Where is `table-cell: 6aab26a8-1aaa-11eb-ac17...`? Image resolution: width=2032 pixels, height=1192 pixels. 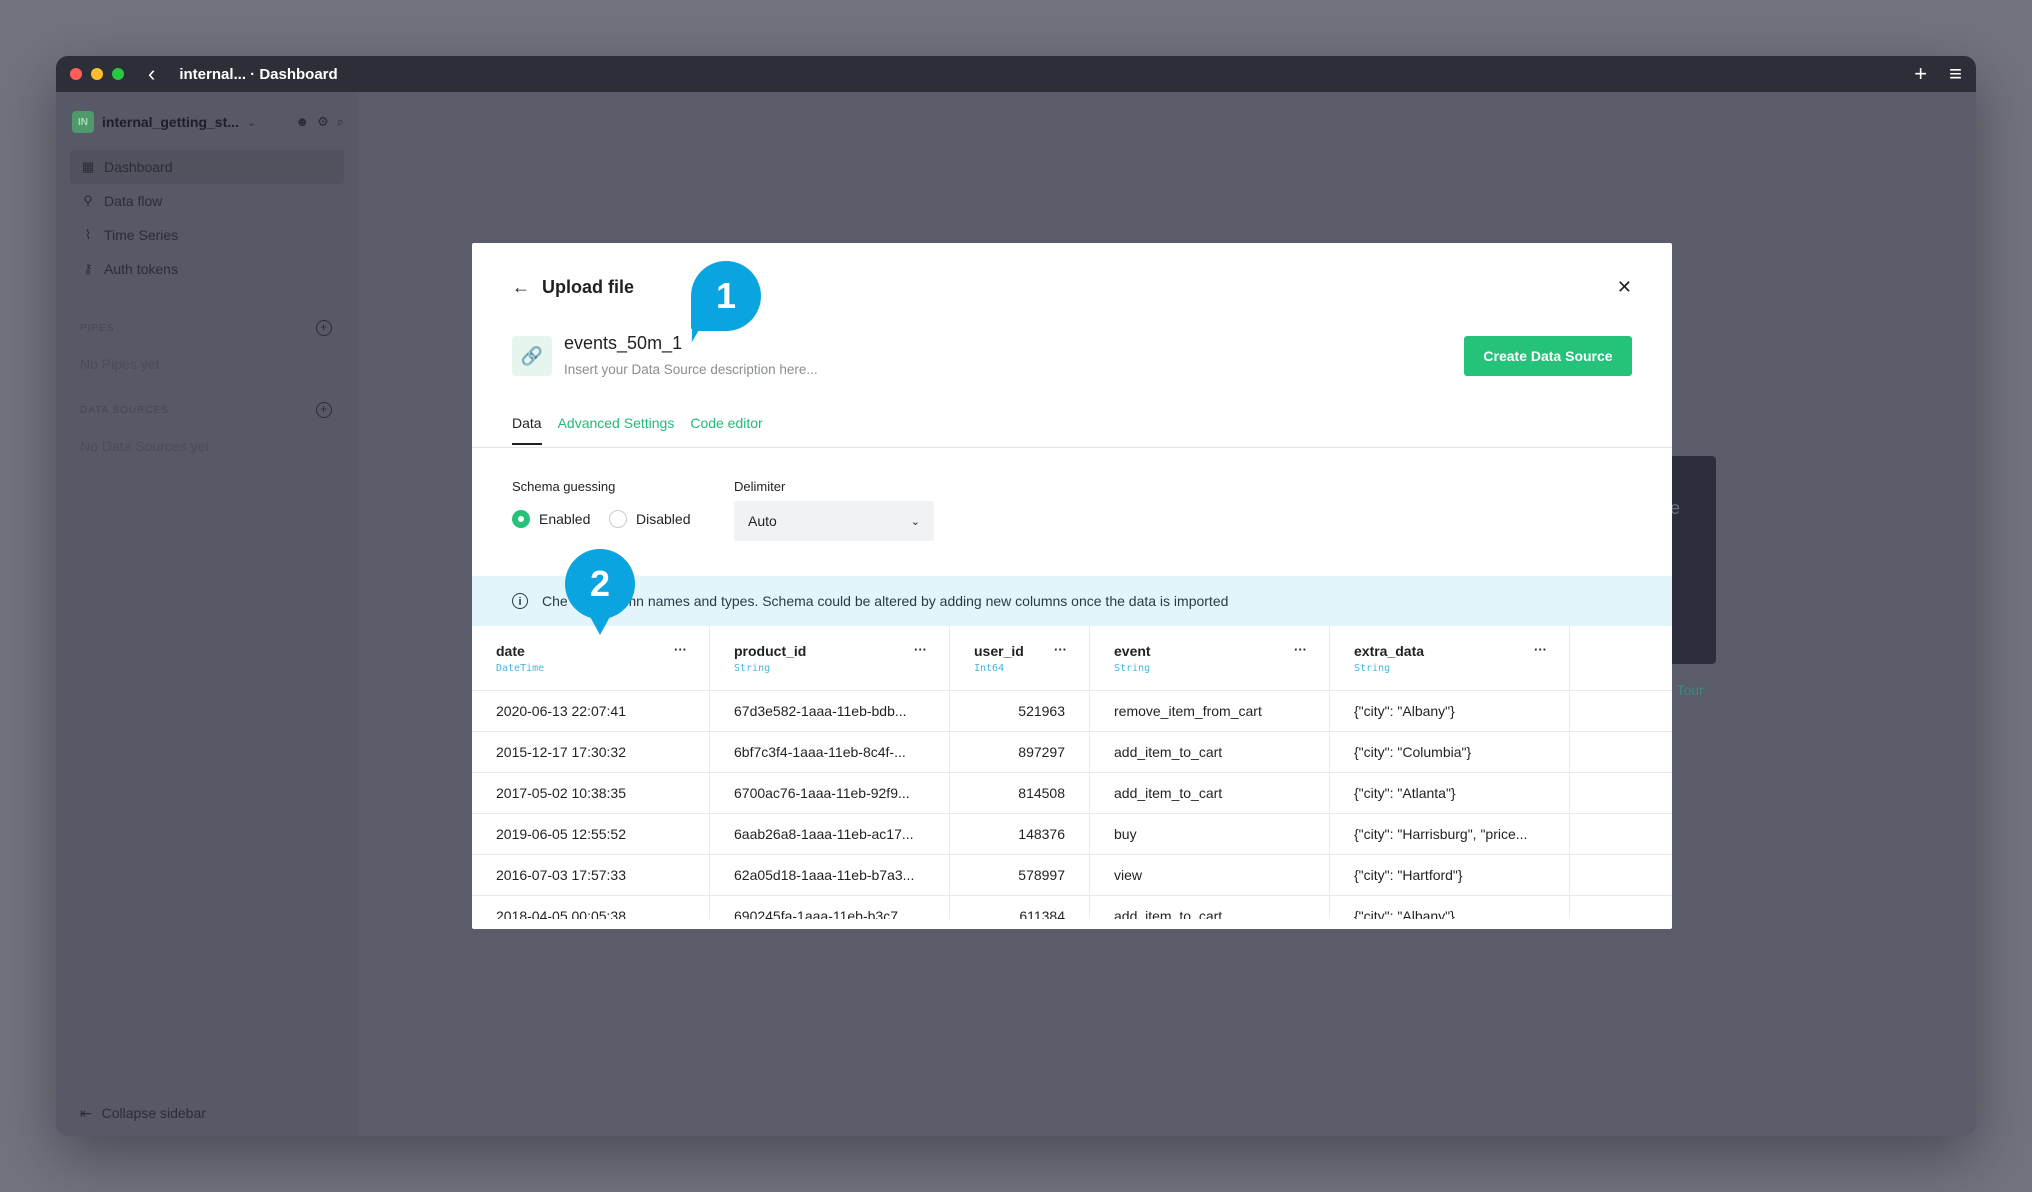
table-cell: 6aab26a8-1aaa-11eb-ac17... is located at coordinates (830, 834).